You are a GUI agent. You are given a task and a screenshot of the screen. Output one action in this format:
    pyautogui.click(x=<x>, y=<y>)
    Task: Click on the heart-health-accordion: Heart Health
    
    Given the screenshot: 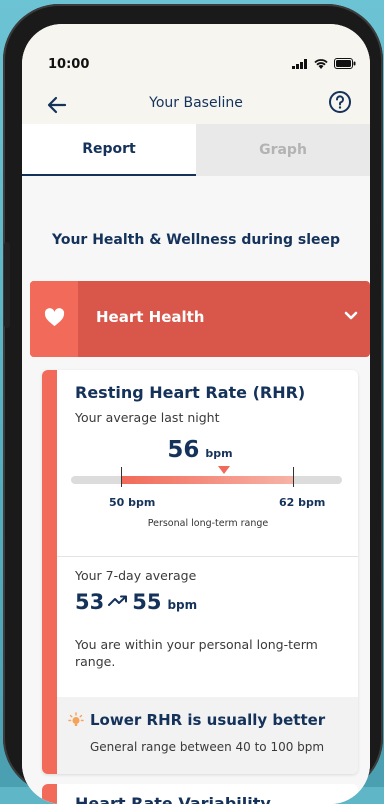 What is the action you would take?
    pyautogui.click(x=200, y=319)
    